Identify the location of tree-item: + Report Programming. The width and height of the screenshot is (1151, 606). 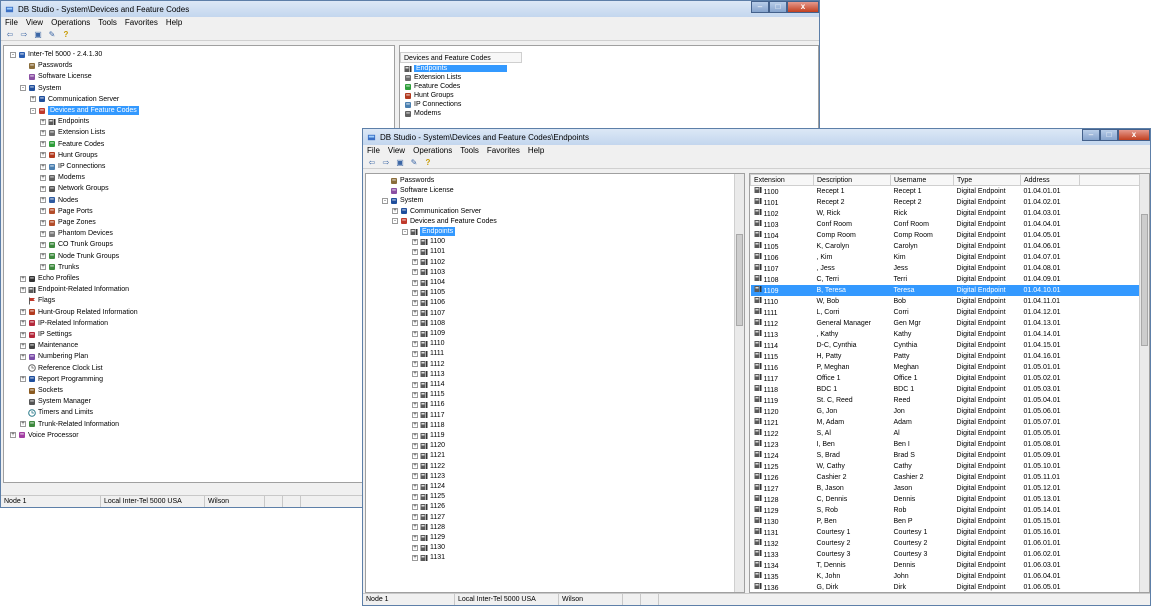
(61, 379).